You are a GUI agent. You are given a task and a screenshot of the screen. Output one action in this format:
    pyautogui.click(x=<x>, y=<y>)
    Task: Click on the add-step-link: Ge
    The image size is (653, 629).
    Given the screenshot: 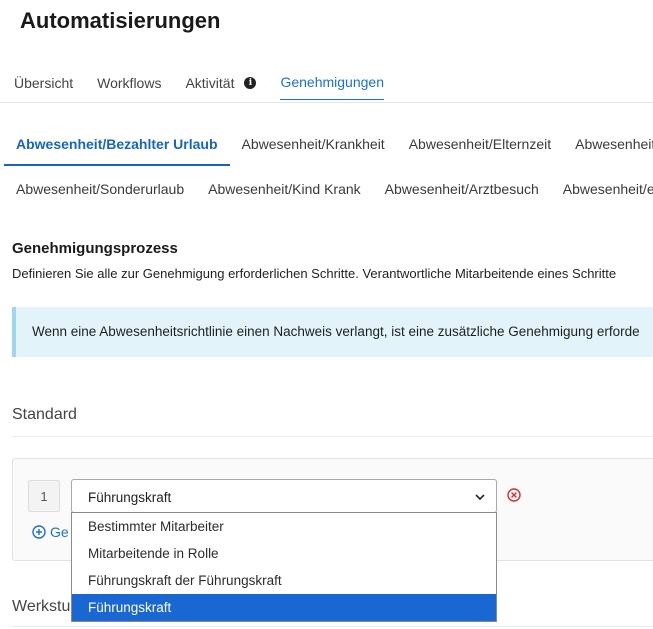 What is the action you would take?
    pyautogui.click(x=59, y=532)
    